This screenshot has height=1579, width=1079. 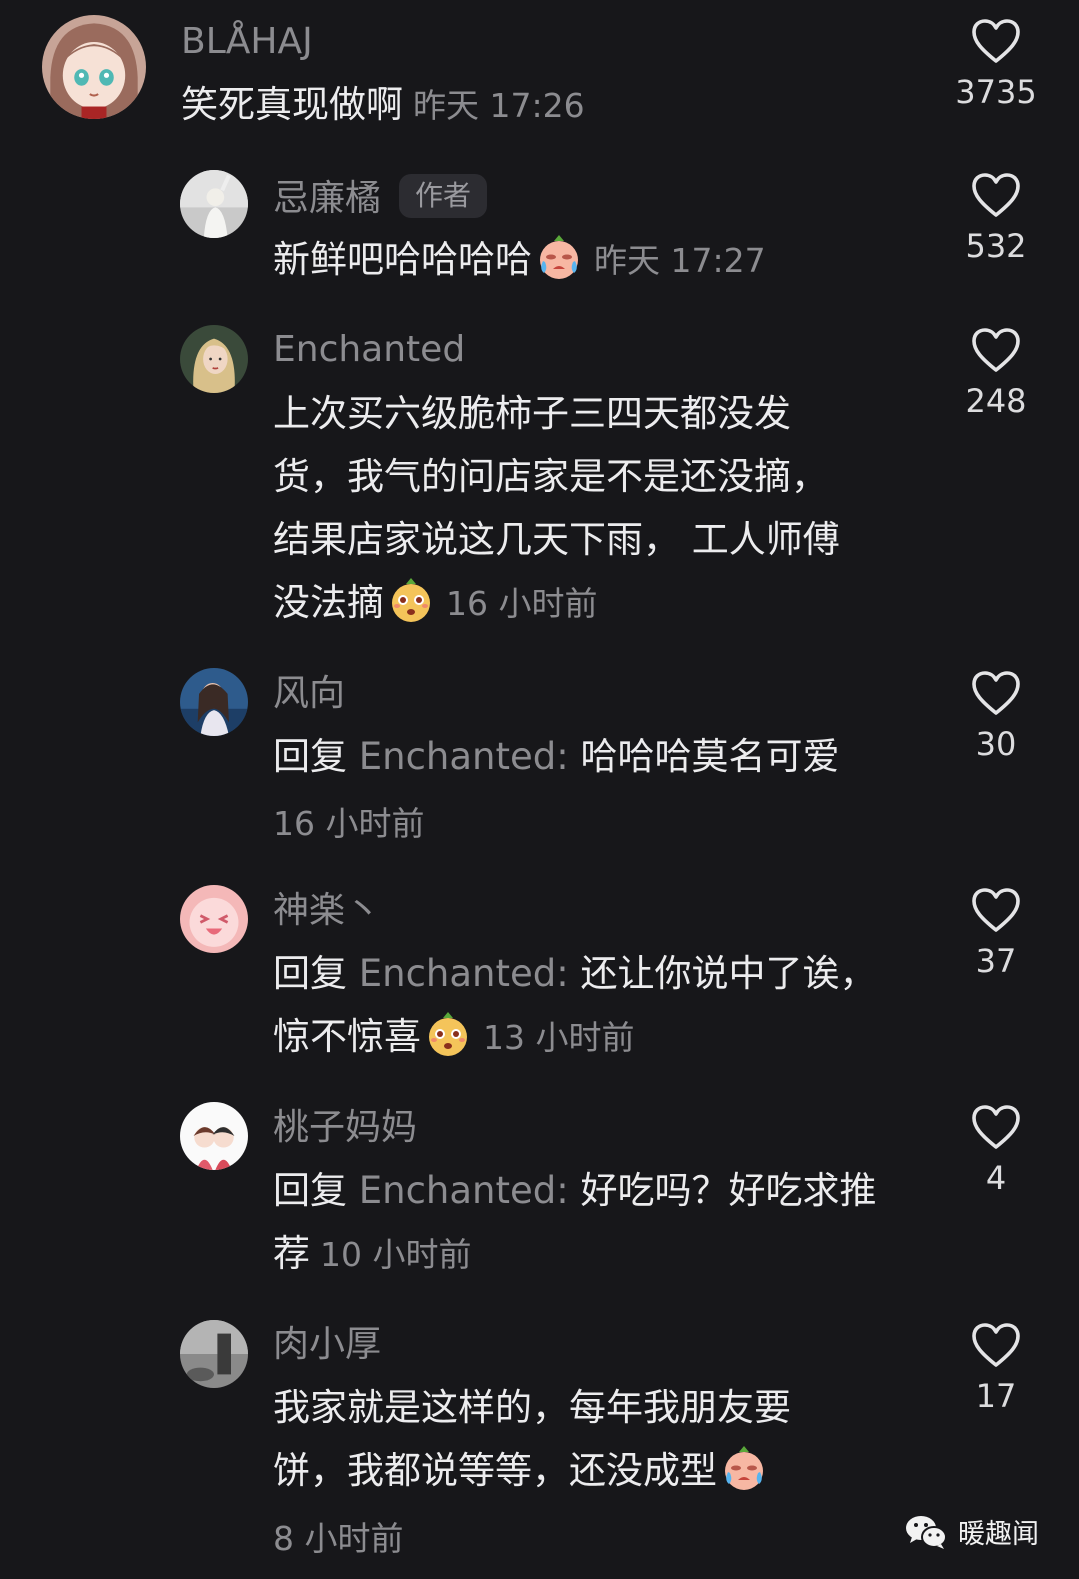 I want to click on comment-time: 10 小时前, so click(x=396, y=1254).